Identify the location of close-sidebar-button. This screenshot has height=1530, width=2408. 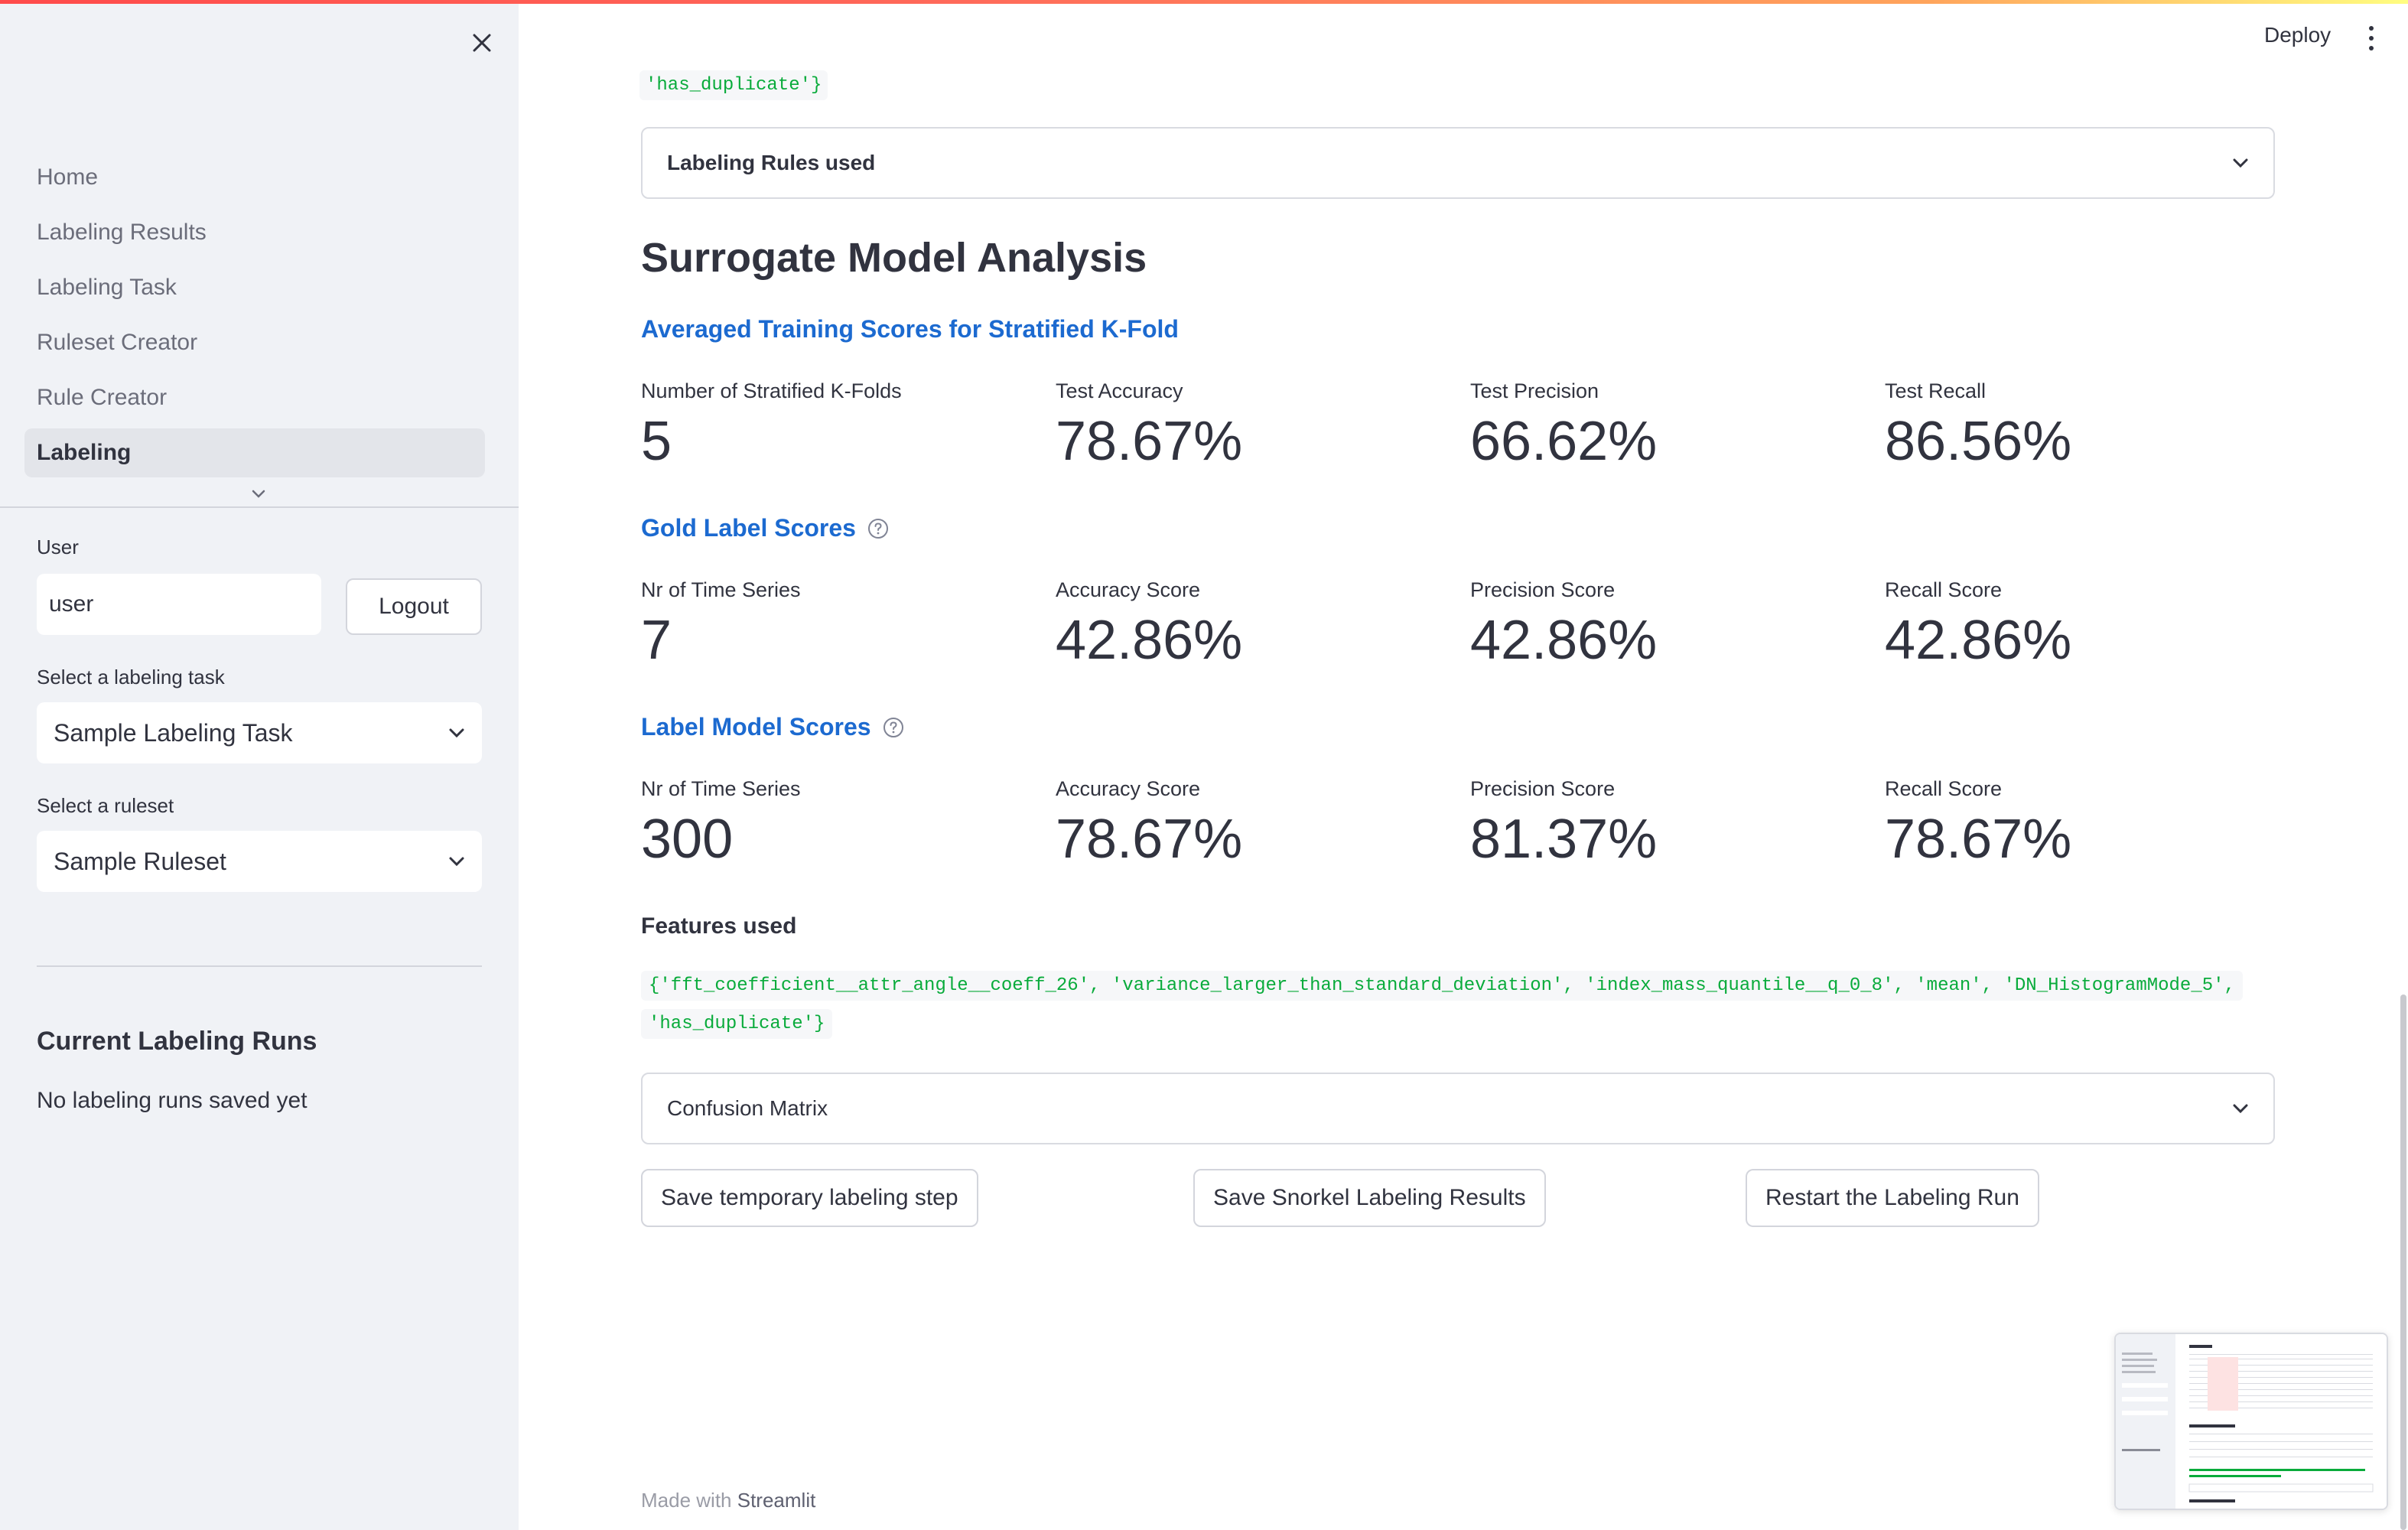
(482, 43).